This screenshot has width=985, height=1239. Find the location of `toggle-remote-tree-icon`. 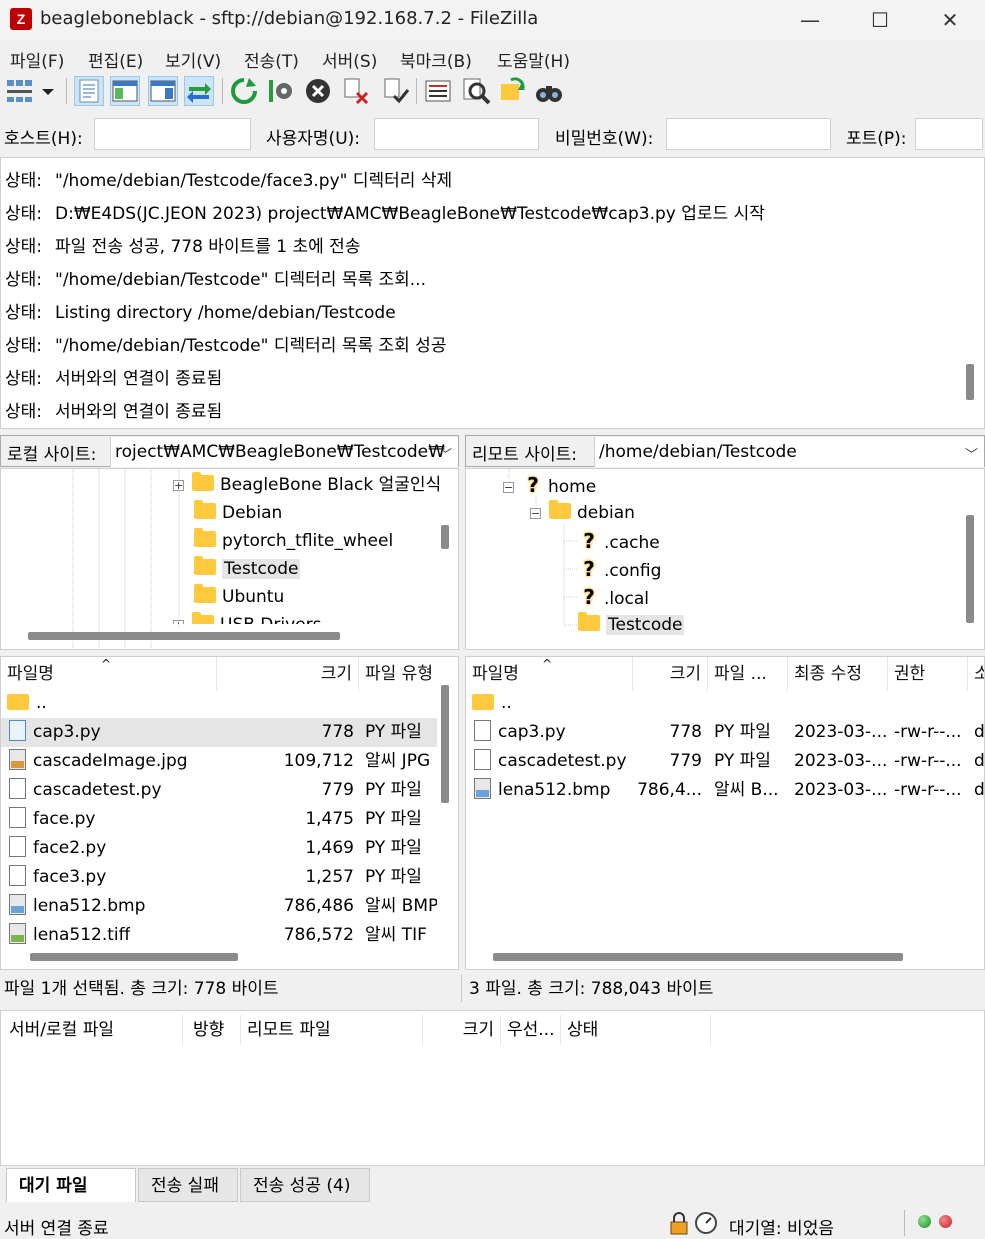

toggle-remote-tree-icon is located at coordinates (163, 91).